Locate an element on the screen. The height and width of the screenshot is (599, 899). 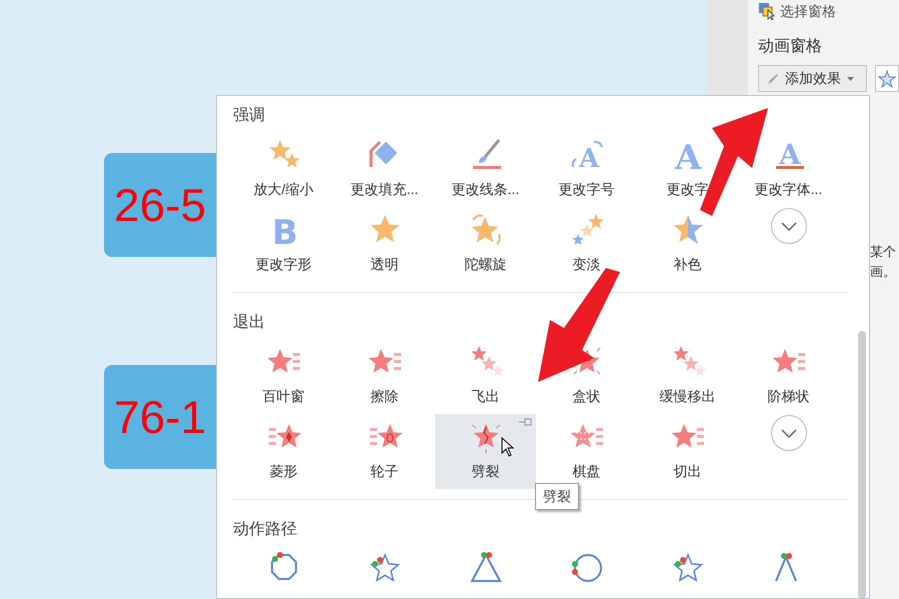
effect-label: 更改字号 is located at coordinates (586, 189).